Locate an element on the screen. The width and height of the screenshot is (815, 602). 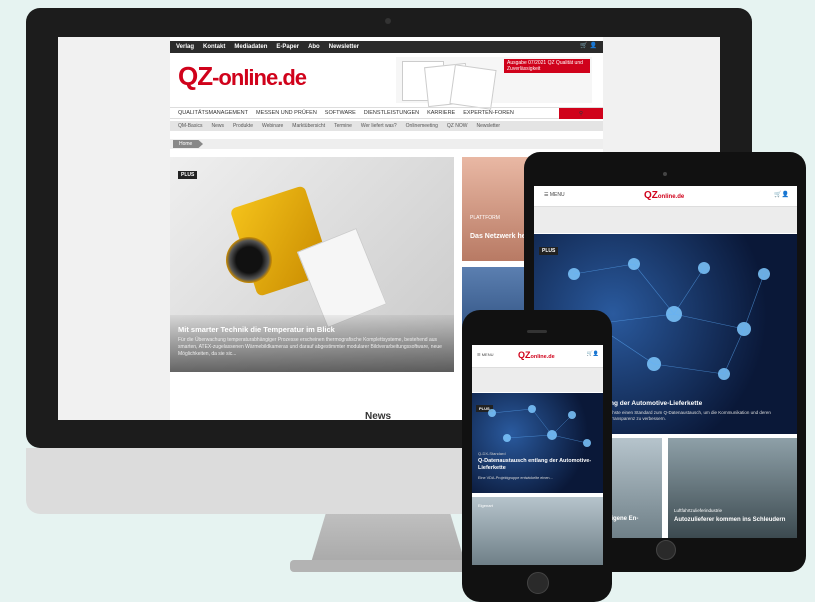
subnav-item: QM-Basics is located at coordinates (190, 126).